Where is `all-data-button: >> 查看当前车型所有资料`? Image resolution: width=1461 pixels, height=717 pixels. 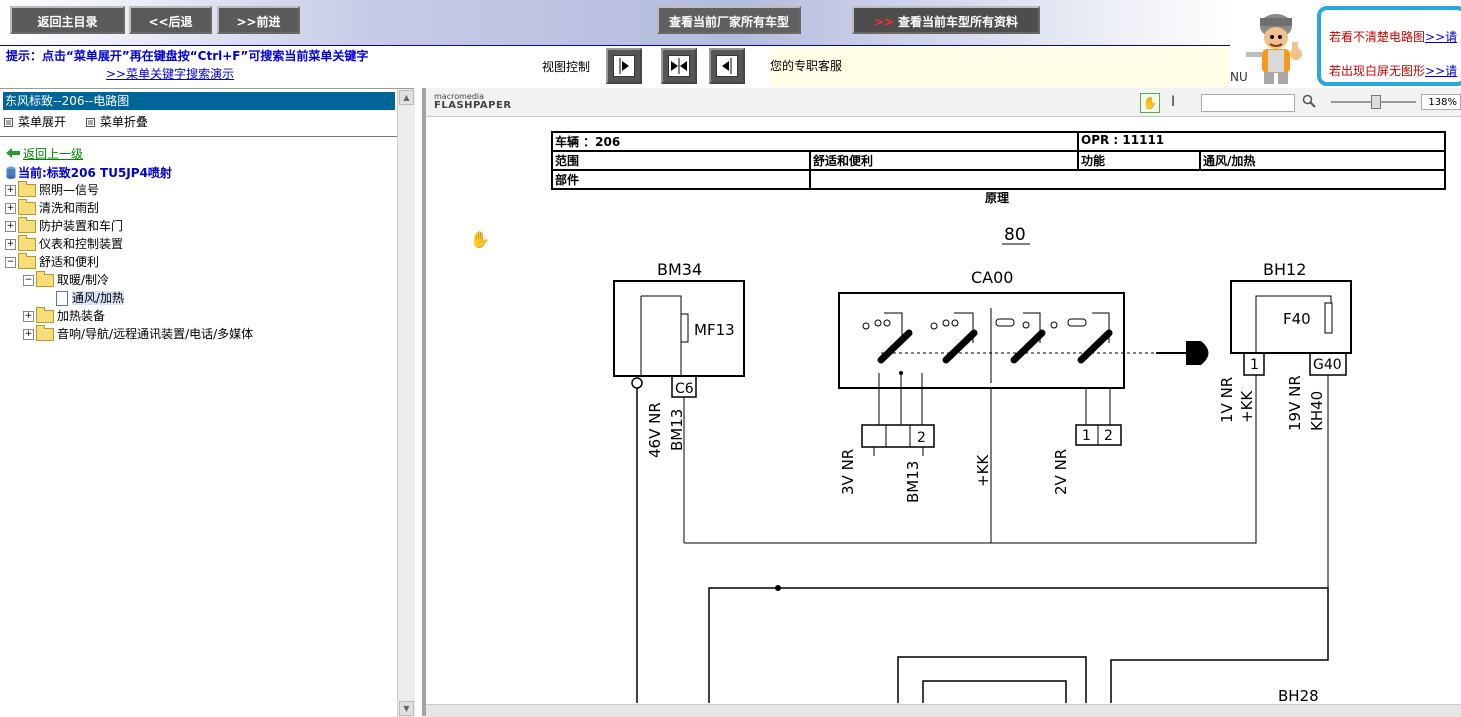 all-data-button: >> 查看当前车型所有资料 is located at coordinates (946, 20).